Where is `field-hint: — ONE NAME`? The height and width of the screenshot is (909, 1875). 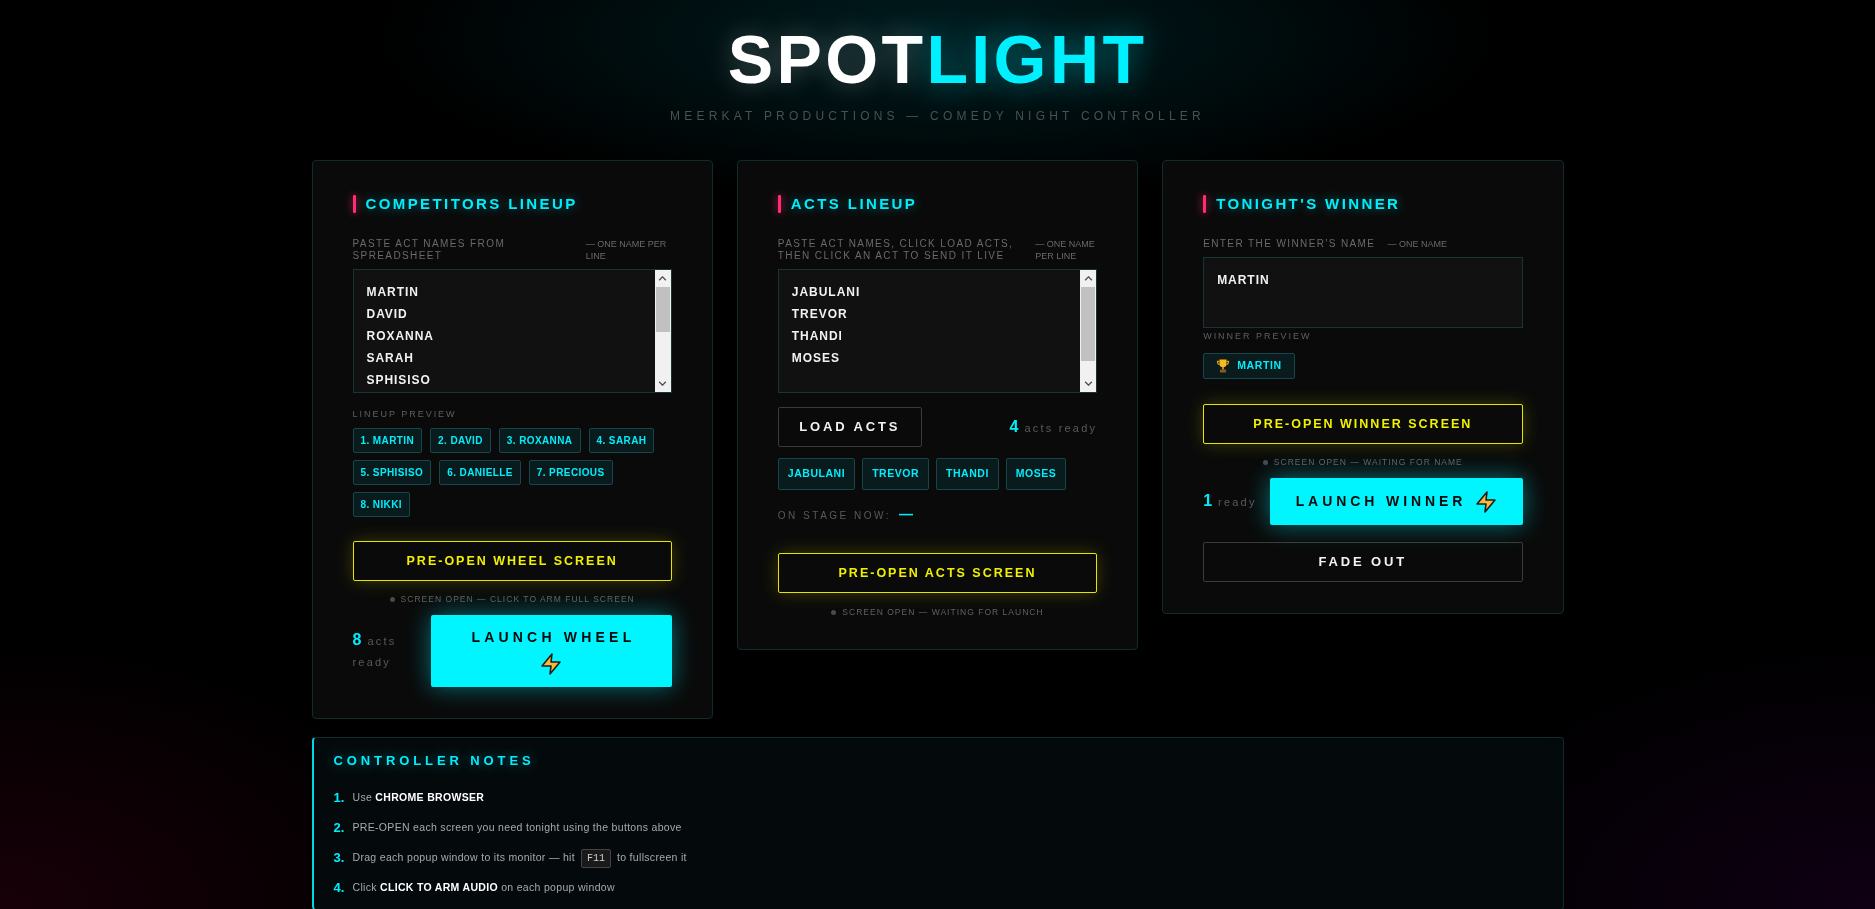
field-hint: — ONE NAME is located at coordinates (1417, 244).